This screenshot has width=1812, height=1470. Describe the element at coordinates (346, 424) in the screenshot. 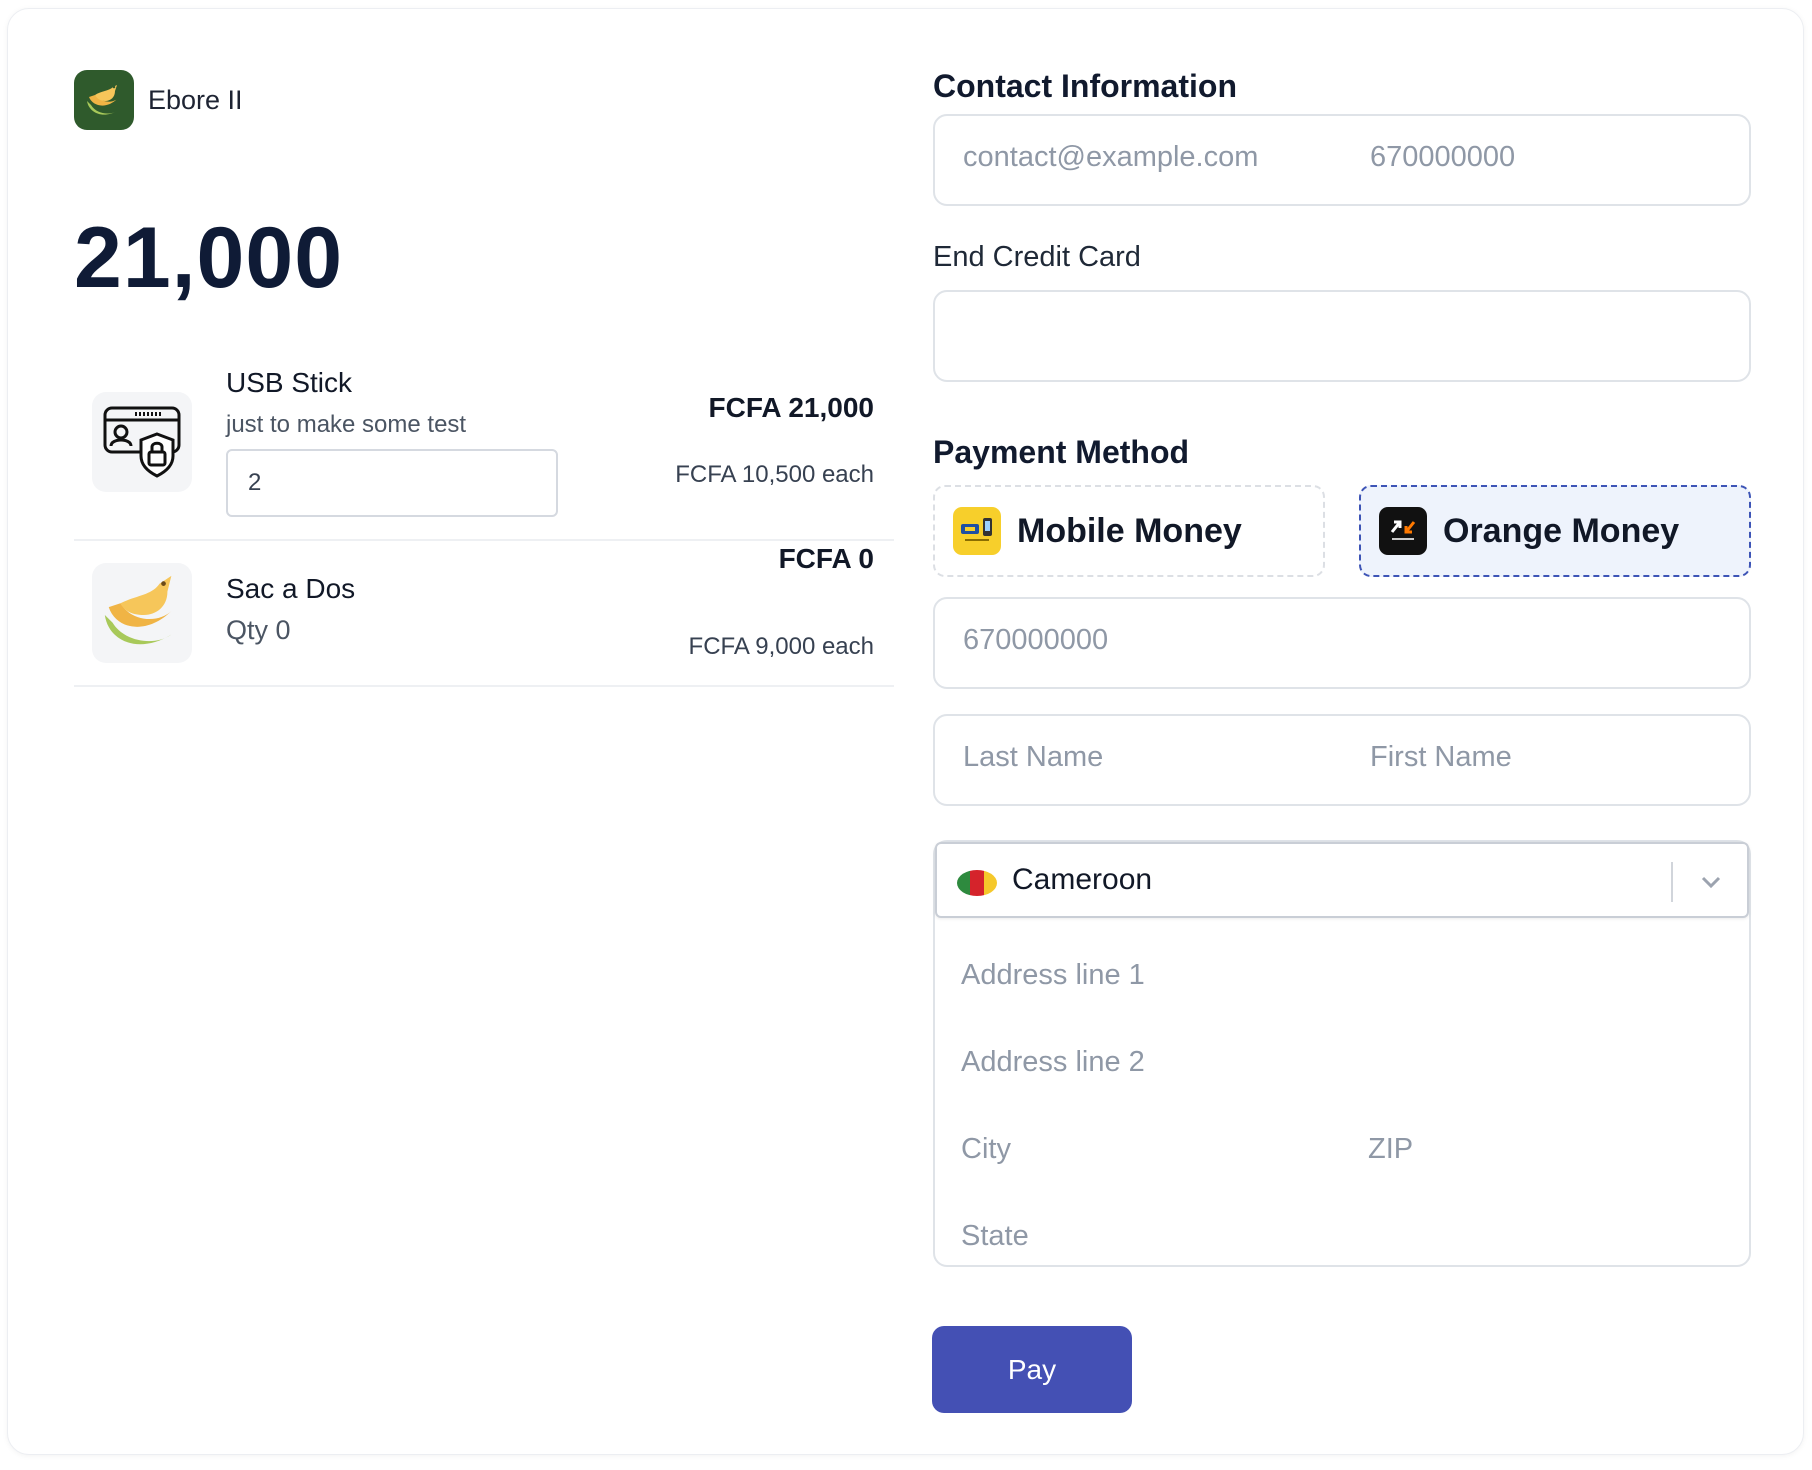

I see `item-description: just to make some test` at that location.